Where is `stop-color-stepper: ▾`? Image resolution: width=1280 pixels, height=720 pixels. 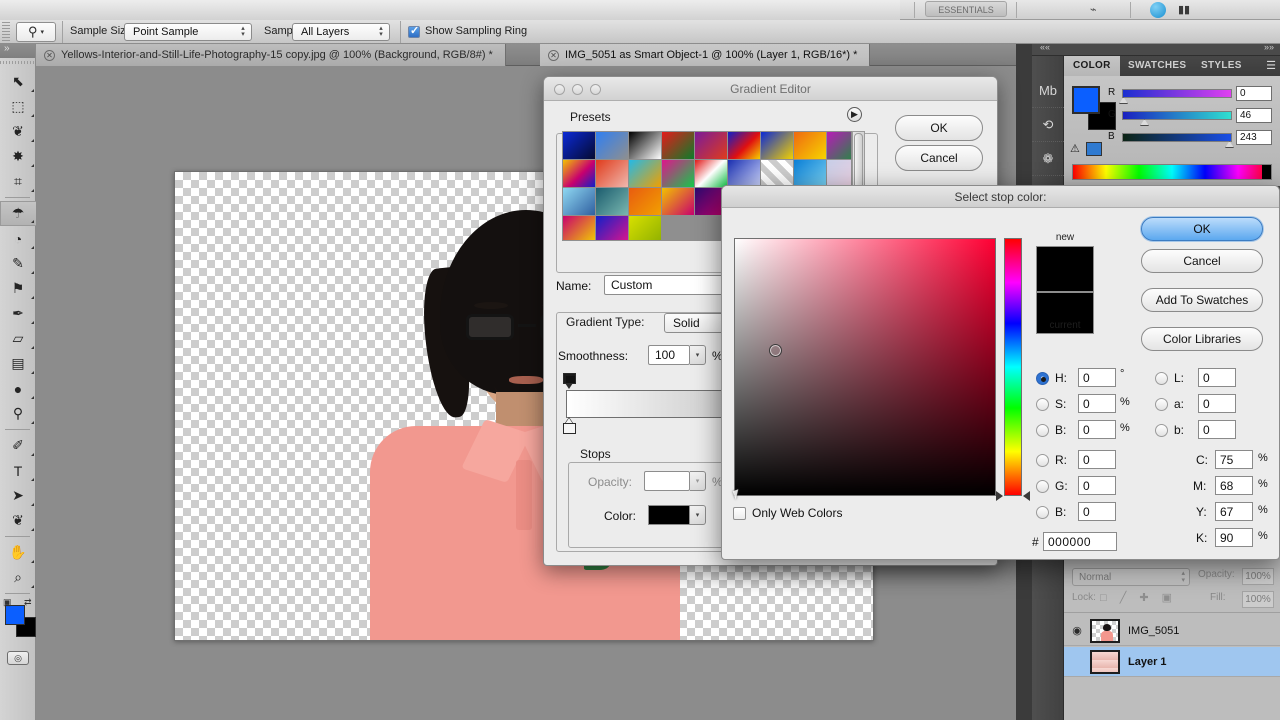
stop-color-stepper: ▾ is located at coordinates (698, 515).